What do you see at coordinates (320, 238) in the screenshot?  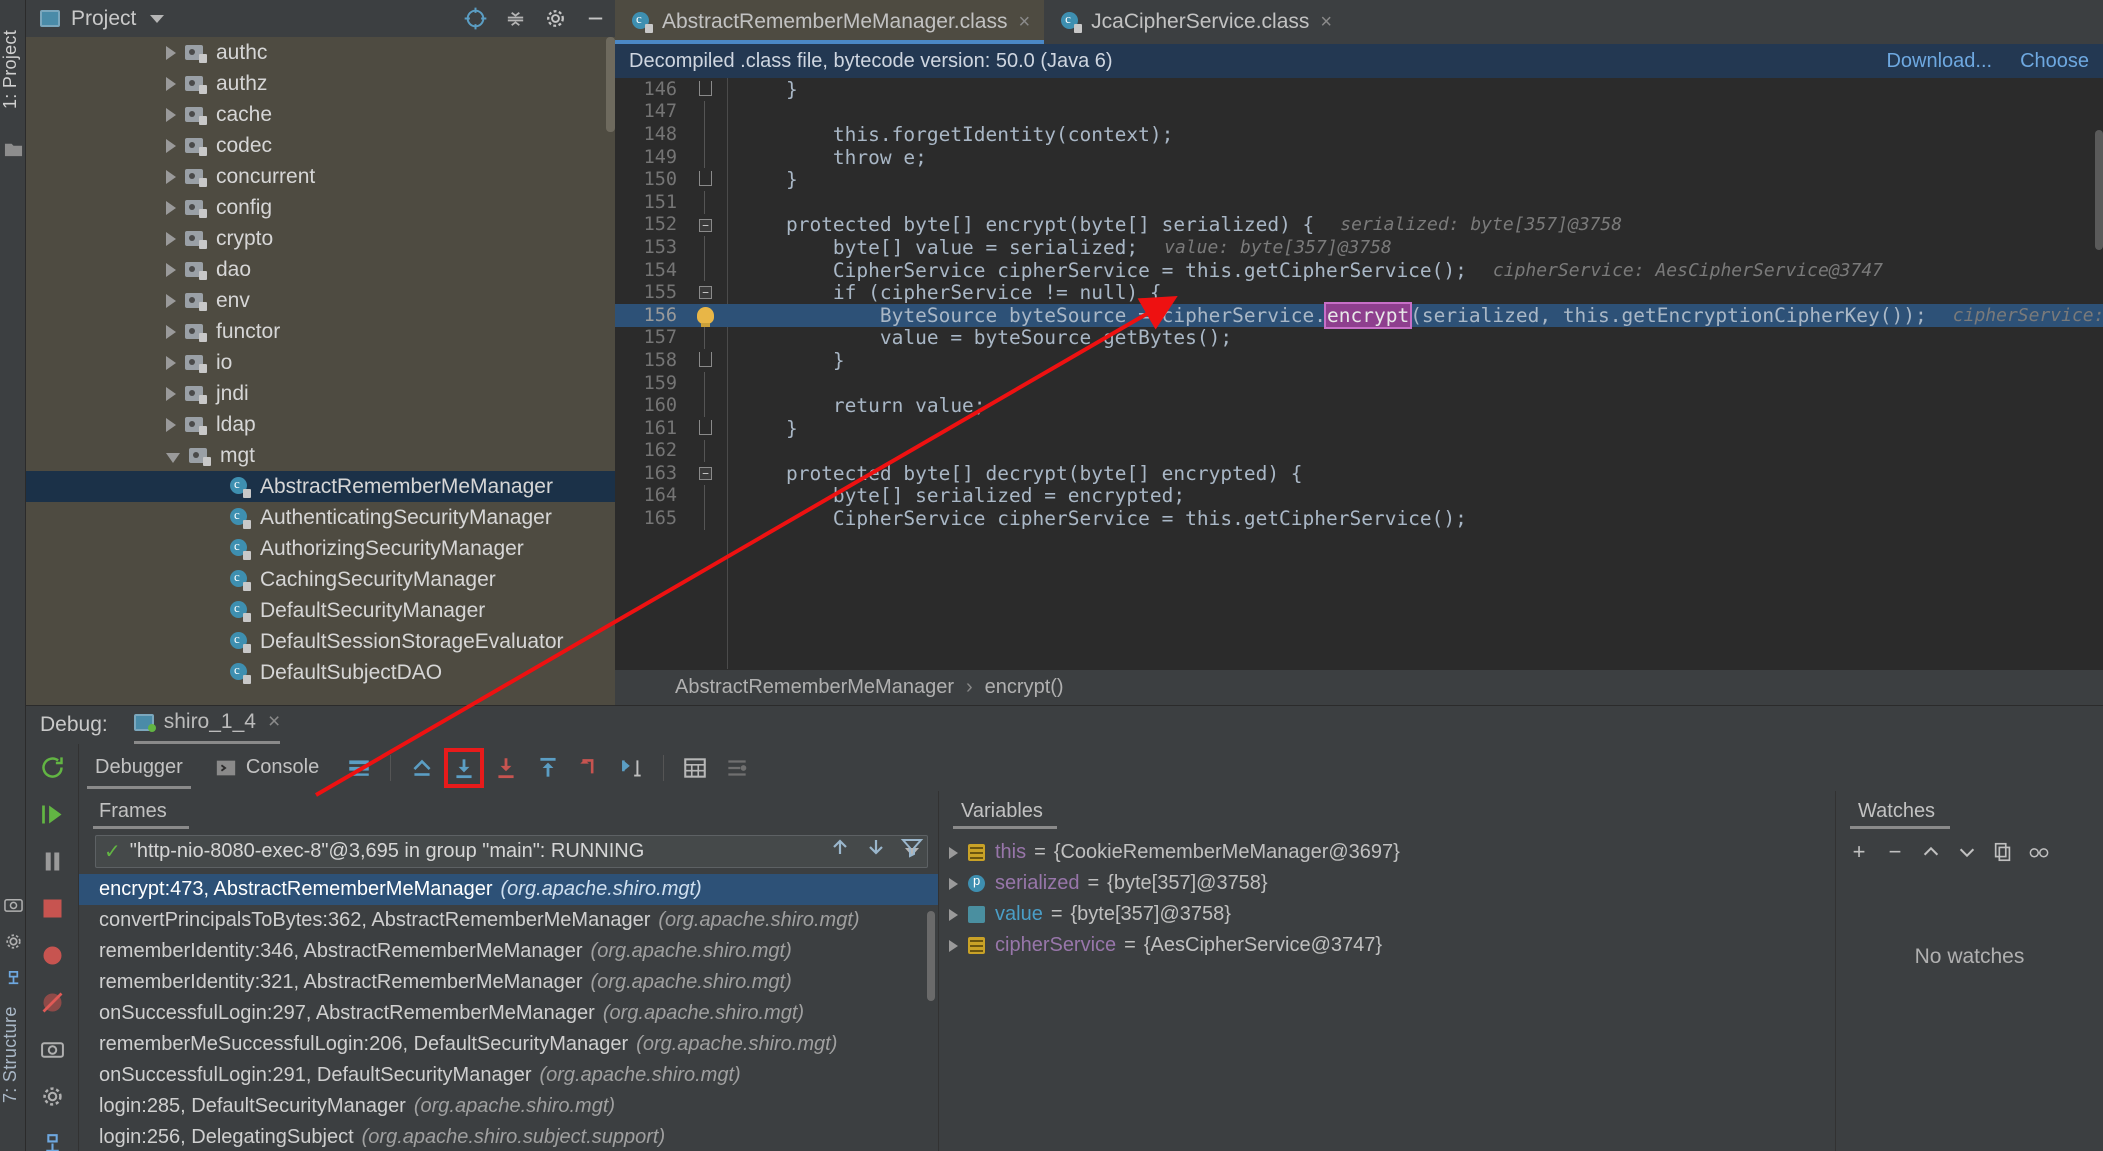 I see `project-tree-item: crypto` at bounding box center [320, 238].